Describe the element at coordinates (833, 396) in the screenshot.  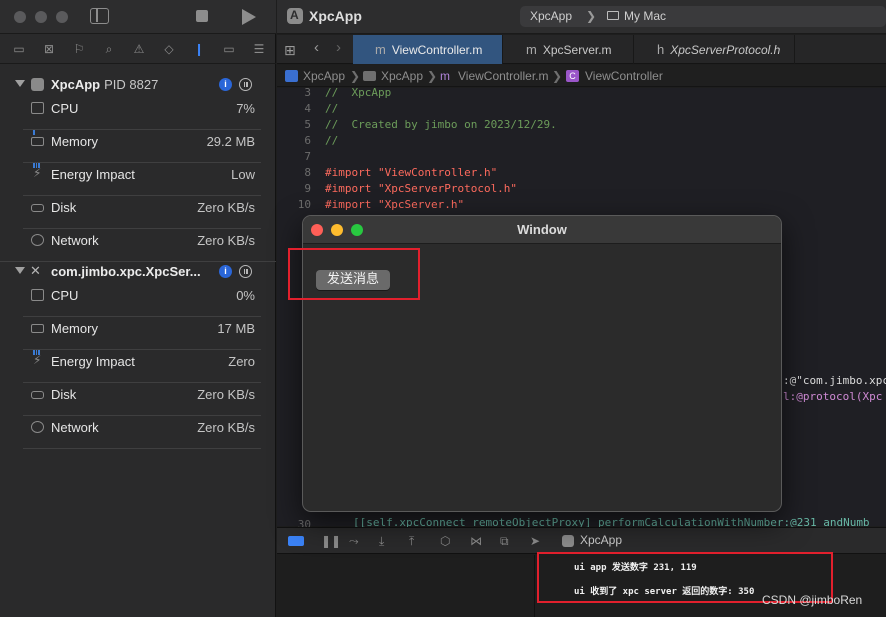
I see `code-fragment: l:@protocol(Xpc` at that location.